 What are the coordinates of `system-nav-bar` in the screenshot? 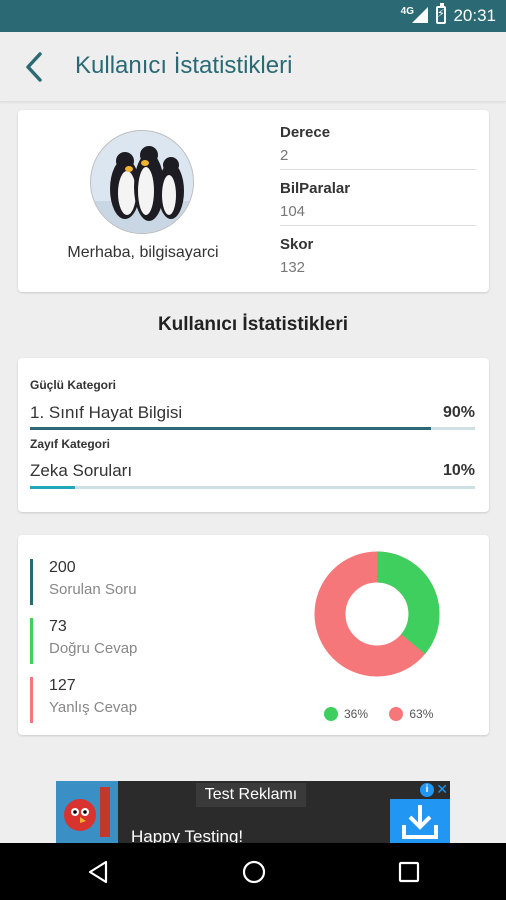 It's located at (253, 871).